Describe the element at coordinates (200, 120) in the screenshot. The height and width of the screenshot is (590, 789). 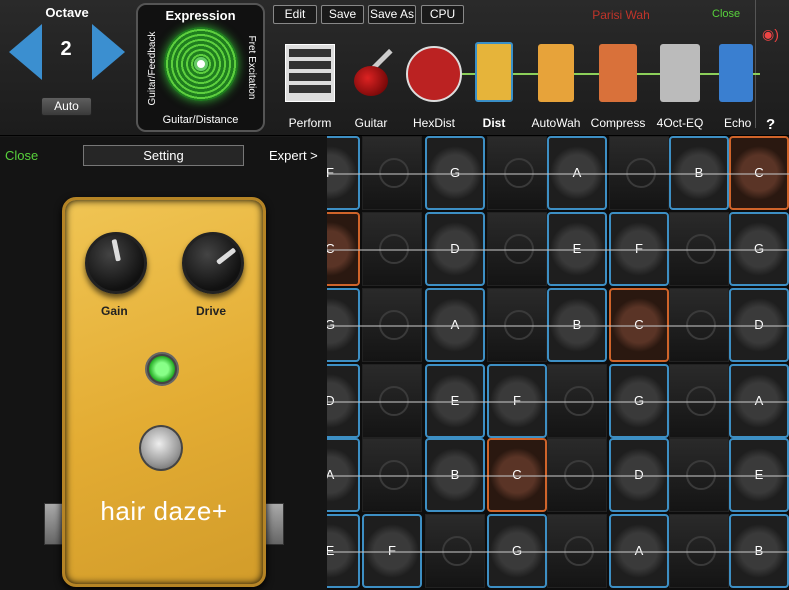
I see `expression-bottom-label: Guitar/Distance` at that location.